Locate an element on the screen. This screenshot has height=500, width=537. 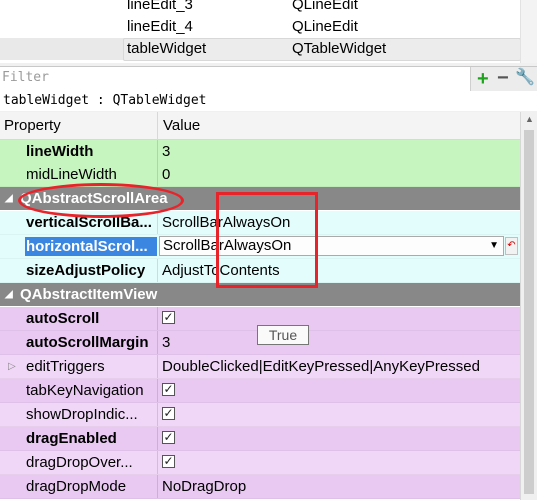
property-row-linewidth: lineWidth 3 is located at coordinates (260, 152).